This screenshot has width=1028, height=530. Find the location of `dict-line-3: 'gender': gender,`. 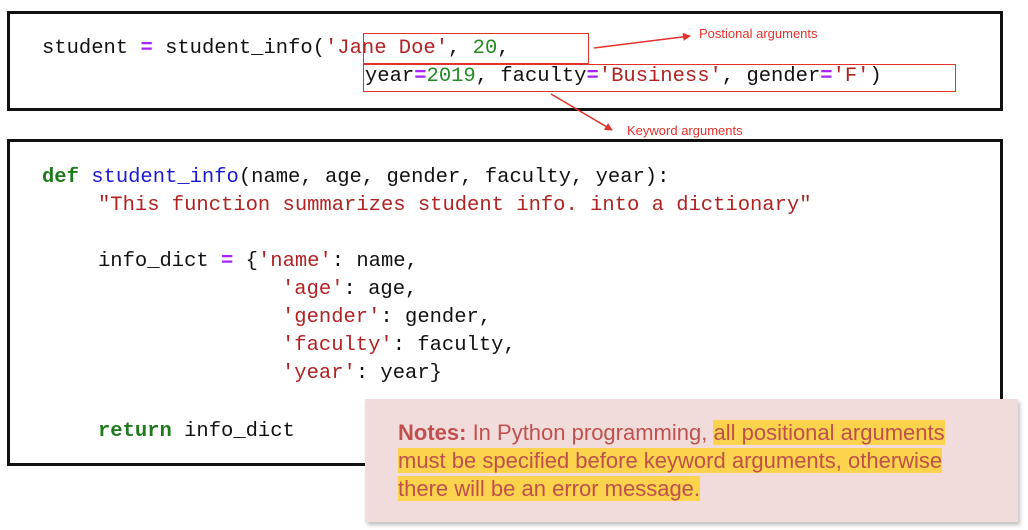

dict-line-3: 'gender': gender, is located at coordinates (386, 318).